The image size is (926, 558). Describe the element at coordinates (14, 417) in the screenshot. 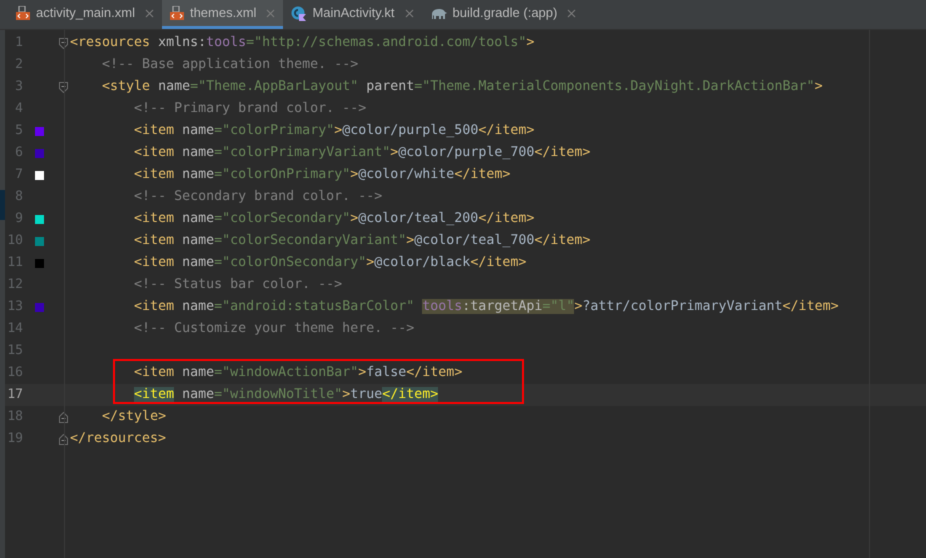

I see `line-number: 18` at that location.